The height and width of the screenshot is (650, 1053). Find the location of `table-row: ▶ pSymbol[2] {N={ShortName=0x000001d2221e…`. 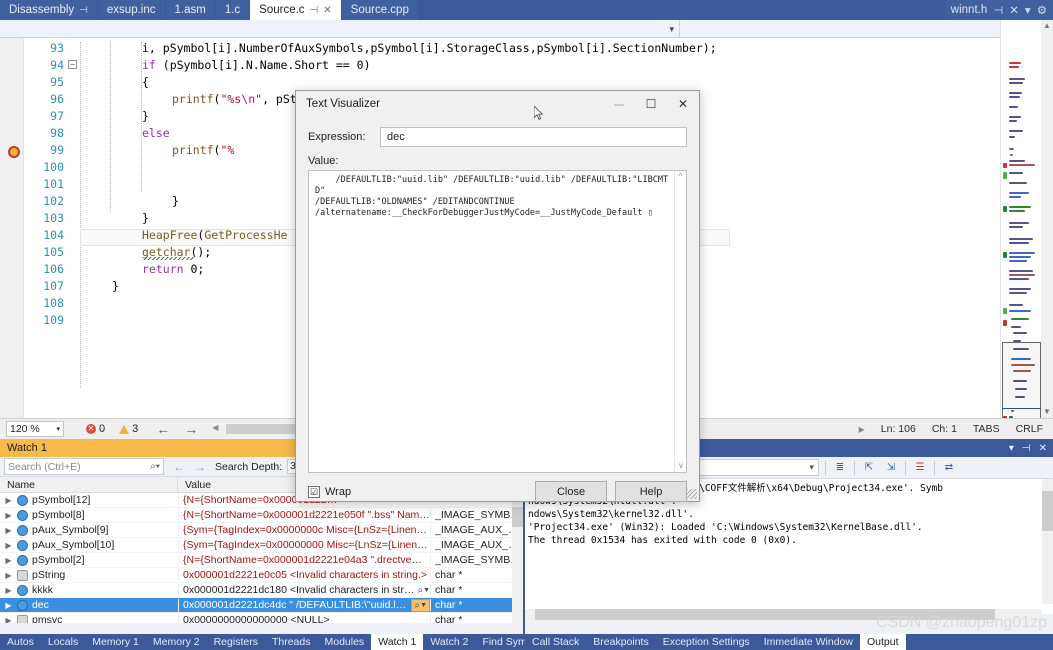

table-row: ▶ pSymbol[2] {N={ShortName=0x000001d2221e… is located at coordinates (261, 560).